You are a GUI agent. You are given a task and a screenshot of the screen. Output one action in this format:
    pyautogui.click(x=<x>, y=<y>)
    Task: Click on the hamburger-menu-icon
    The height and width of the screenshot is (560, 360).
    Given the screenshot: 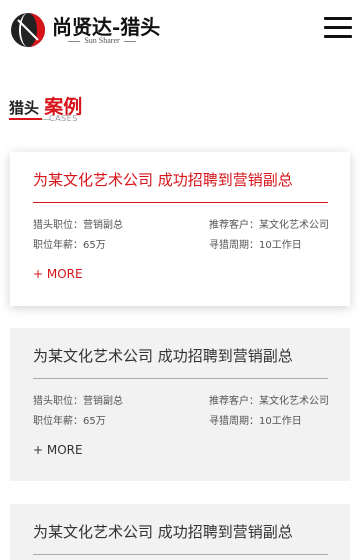 What is the action you would take?
    pyautogui.click(x=338, y=28)
    